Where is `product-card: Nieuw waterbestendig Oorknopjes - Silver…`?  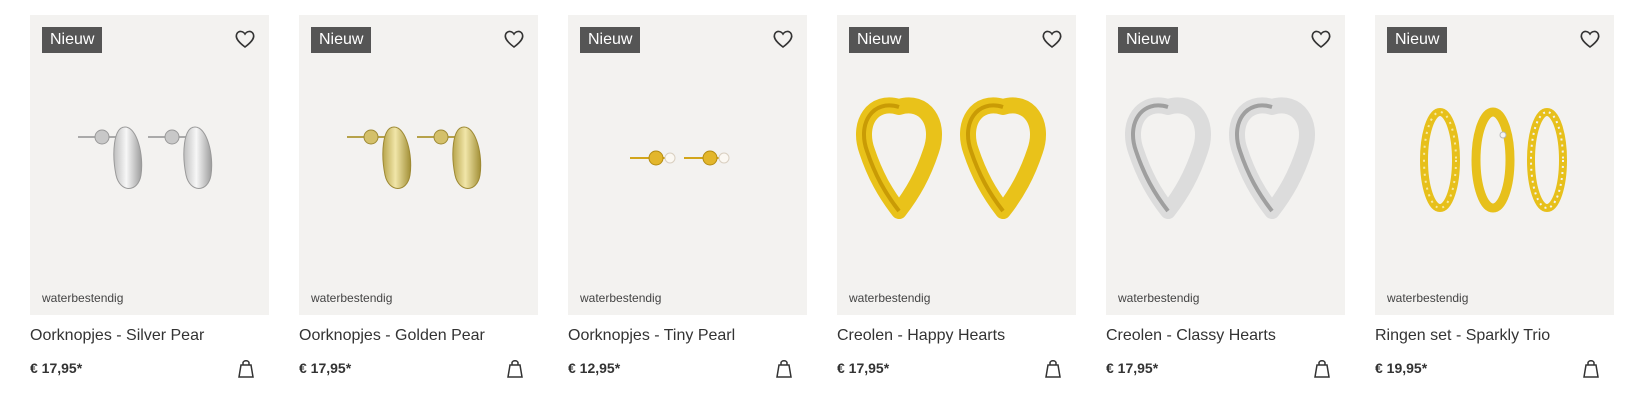 product-card: Nieuw waterbestendig Oorknopjes - Silver… is located at coordinates (149, 197).